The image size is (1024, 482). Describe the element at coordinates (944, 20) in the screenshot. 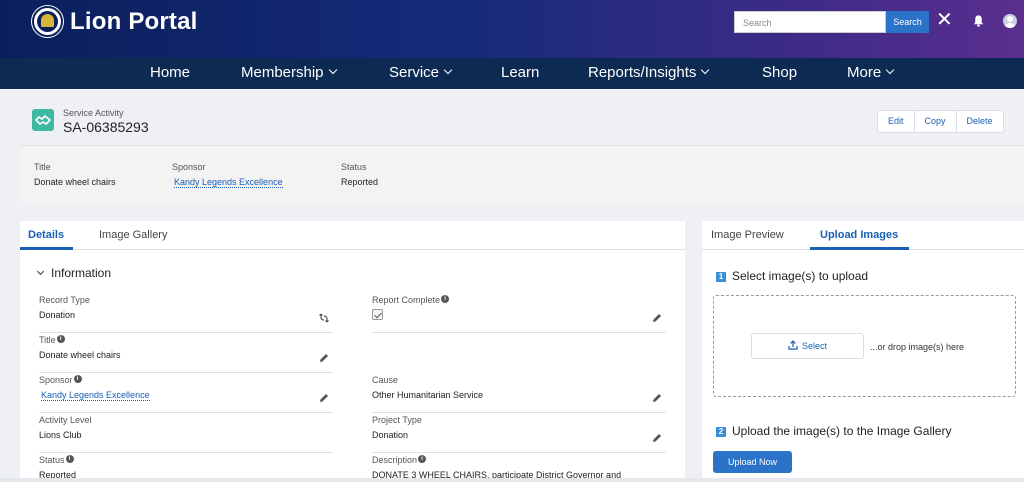

I see `close-icon: ✕` at that location.